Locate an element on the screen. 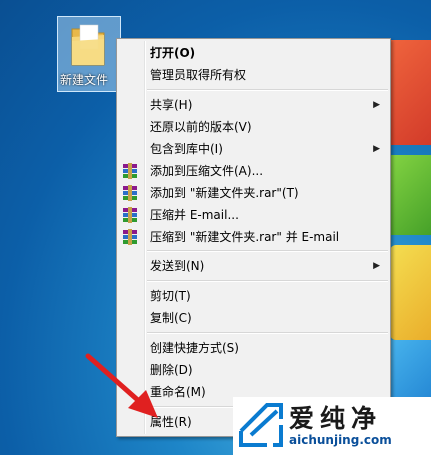 The height and width of the screenshot is (455, 431). menu-item-add-to-rar: 添加到 "新建文件夹.rar"(T) is located at coordinates (253, 193).